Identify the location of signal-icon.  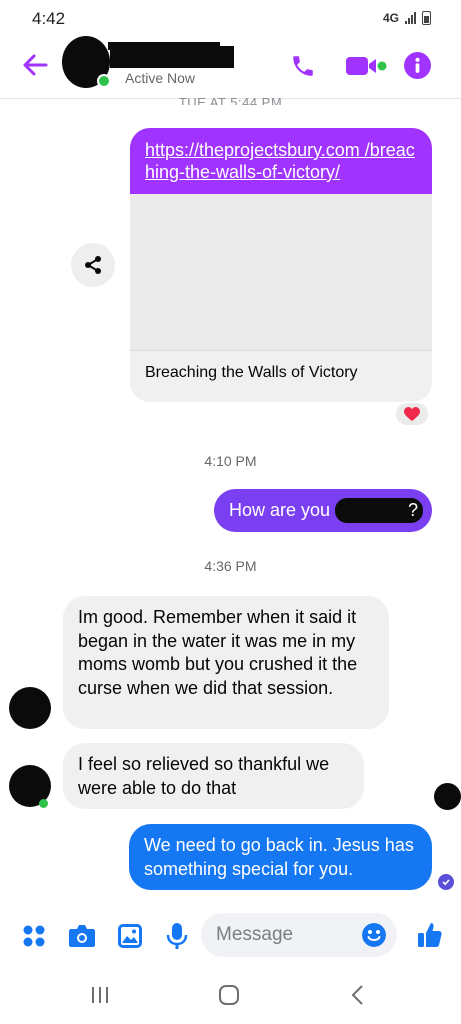
(410, 18).